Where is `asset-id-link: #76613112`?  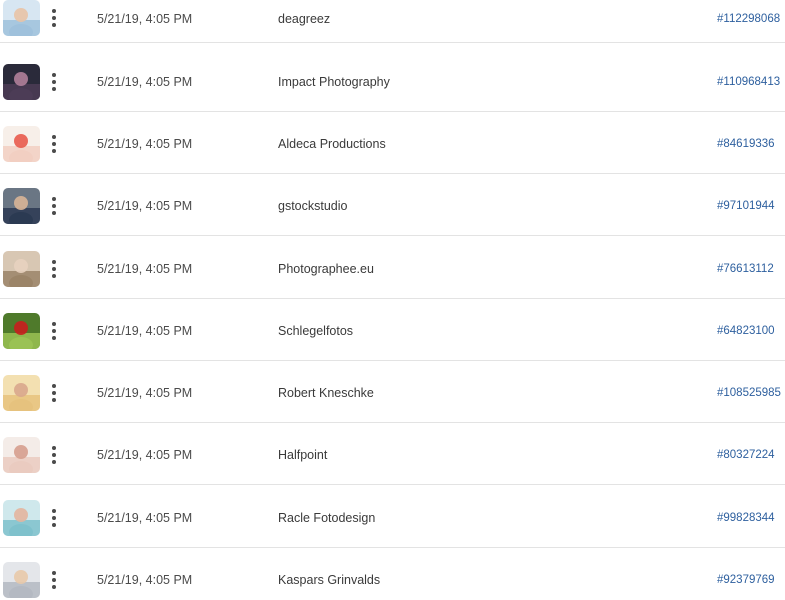
asset-id-link: #76613112 is located at coordinates (745, 269).